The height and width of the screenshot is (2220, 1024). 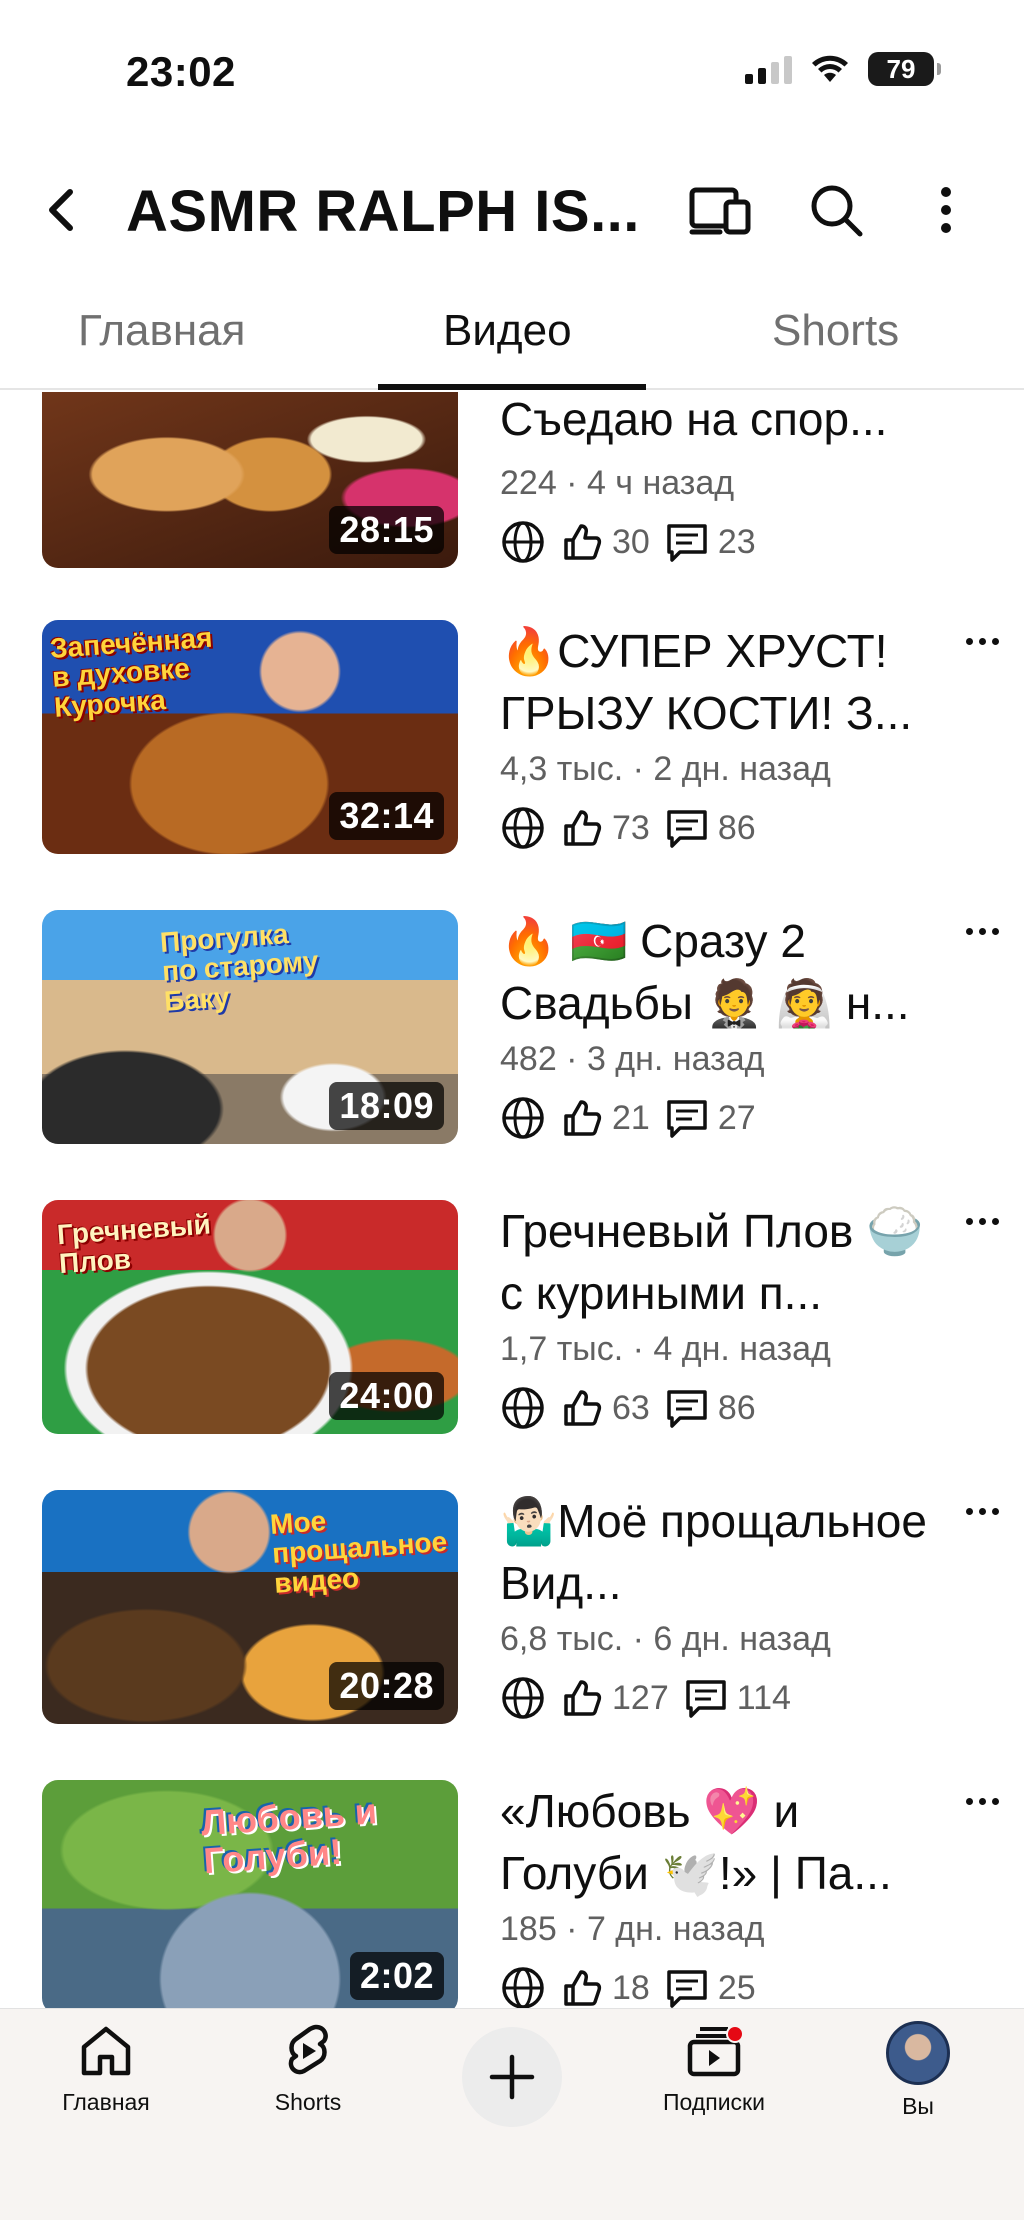 I want to click on likes-count: 73, so click(x=631, y=827).